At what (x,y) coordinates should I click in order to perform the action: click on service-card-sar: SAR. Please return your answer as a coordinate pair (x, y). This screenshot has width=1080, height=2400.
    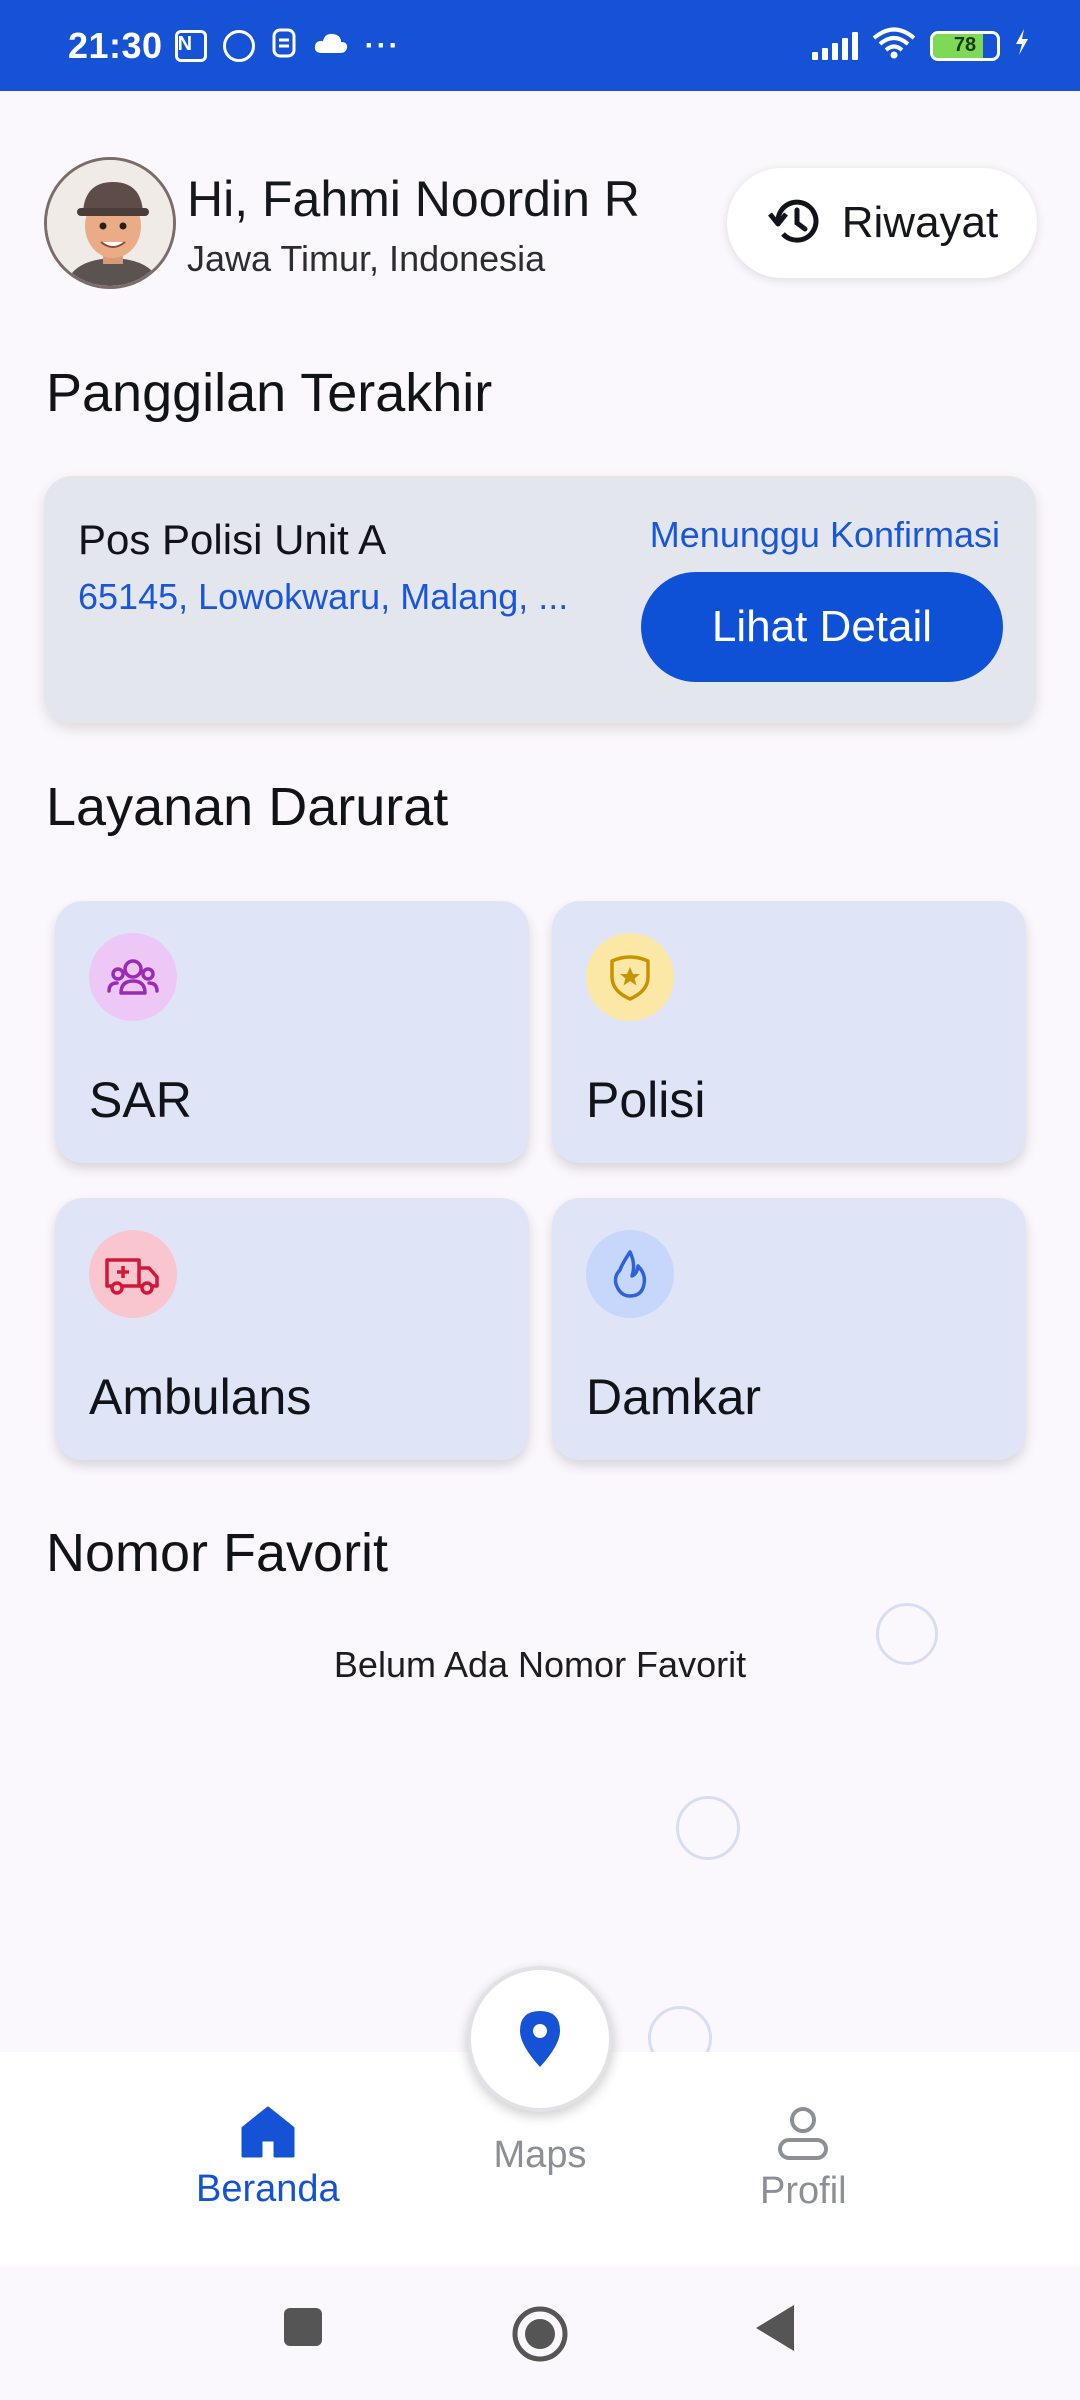
    Looking at the image, I should click on (292, 1032).